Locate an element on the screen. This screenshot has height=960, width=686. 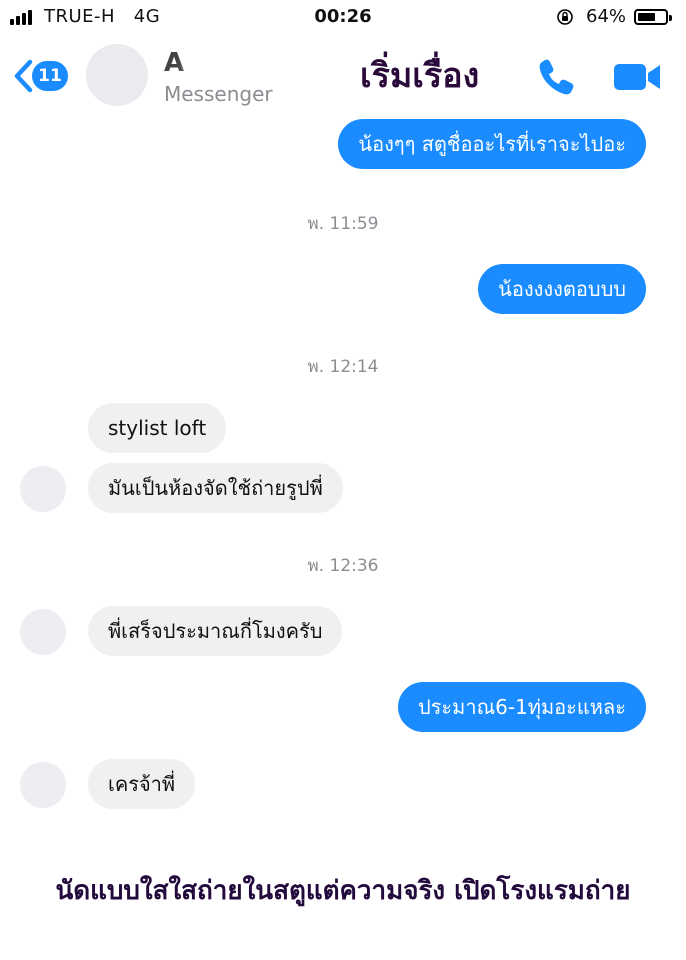
incoming-message: มันเป็นห้องจัดใช้ถ่ายรูปพี่ is located at coordinates (215, 488).